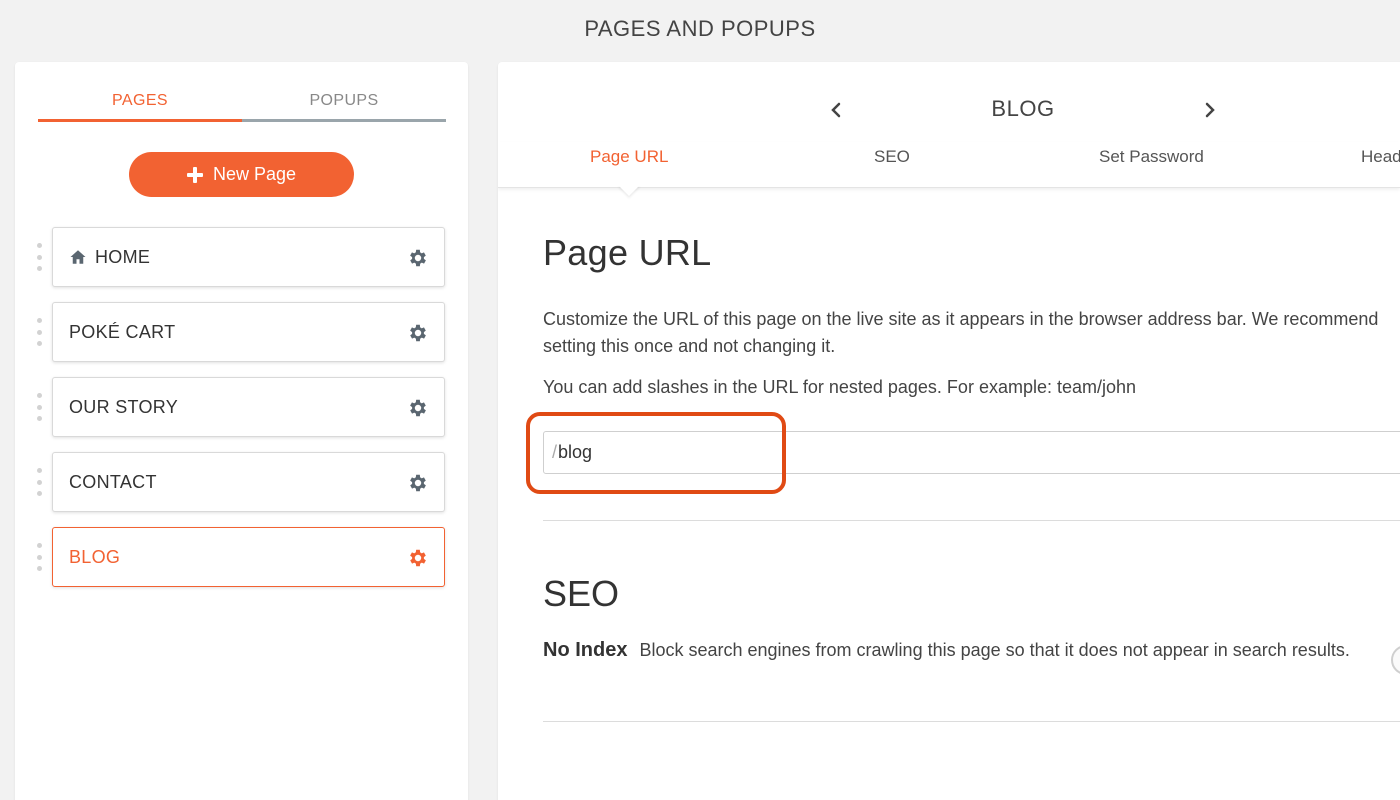  What do you see at coordinates (908, 452) in the screenshot?
I see `page-url-input` at bounding box center [908, 452].